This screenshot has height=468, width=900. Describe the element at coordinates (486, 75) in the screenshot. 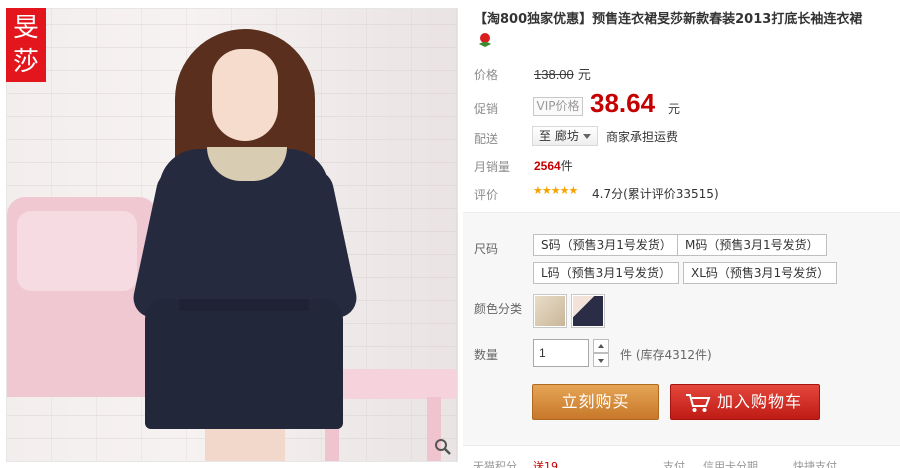

I see `price-label: 价格` at that location.